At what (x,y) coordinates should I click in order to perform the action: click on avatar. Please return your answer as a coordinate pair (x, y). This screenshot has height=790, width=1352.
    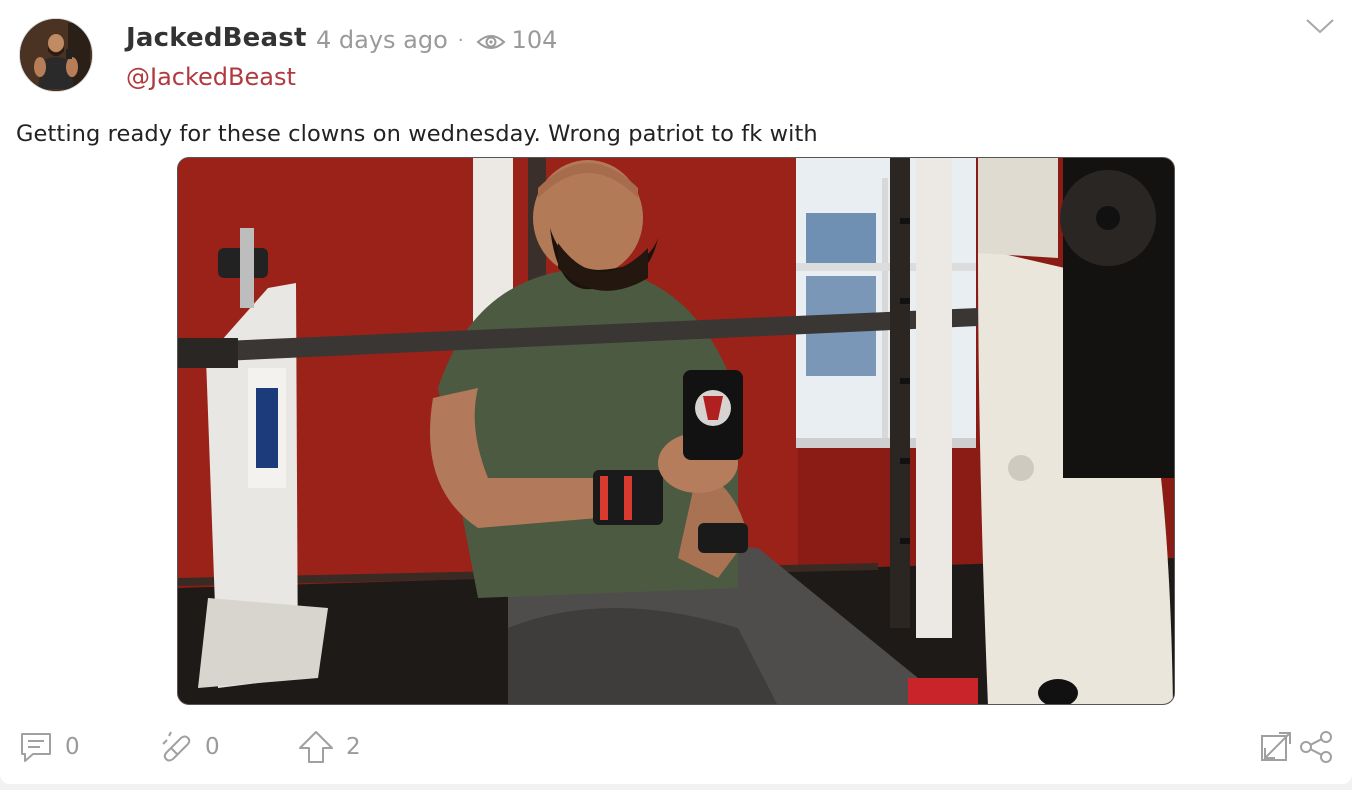
    Looking at the image, I should click on (56, 55).